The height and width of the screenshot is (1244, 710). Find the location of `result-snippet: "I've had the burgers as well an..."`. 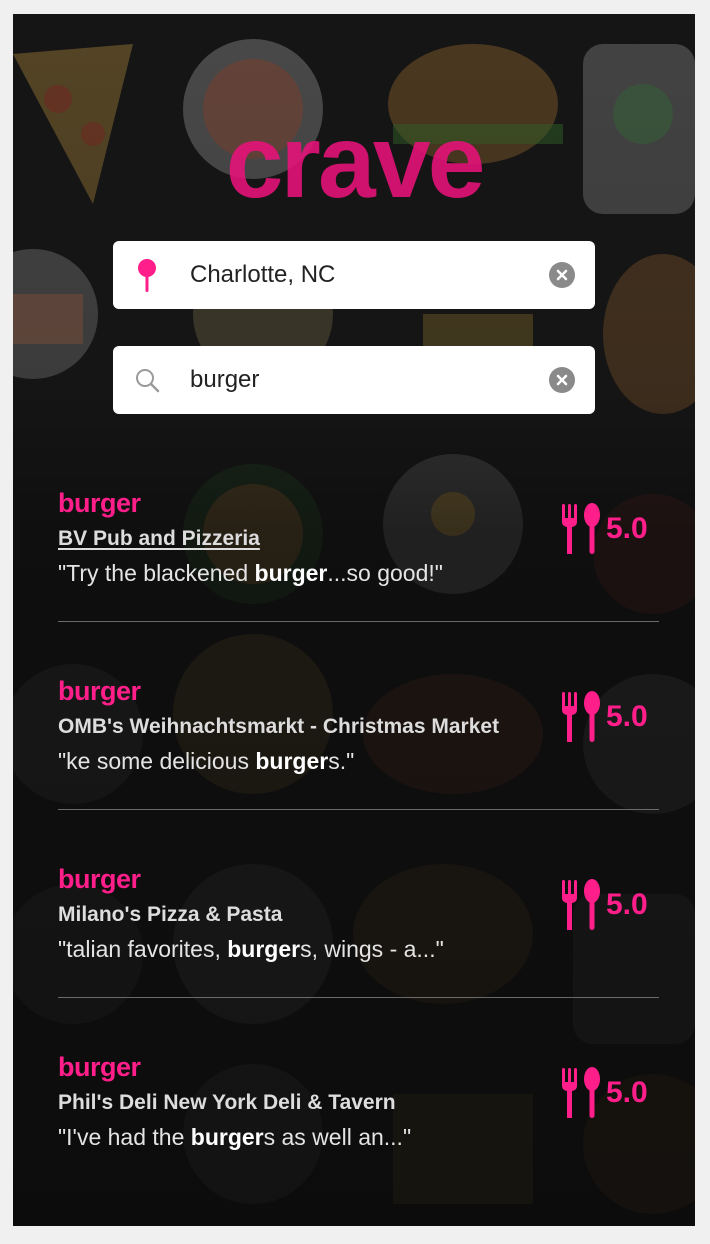

result-snippet: "I've had the burgers as well an..." is located at coordinates (235, 1137).